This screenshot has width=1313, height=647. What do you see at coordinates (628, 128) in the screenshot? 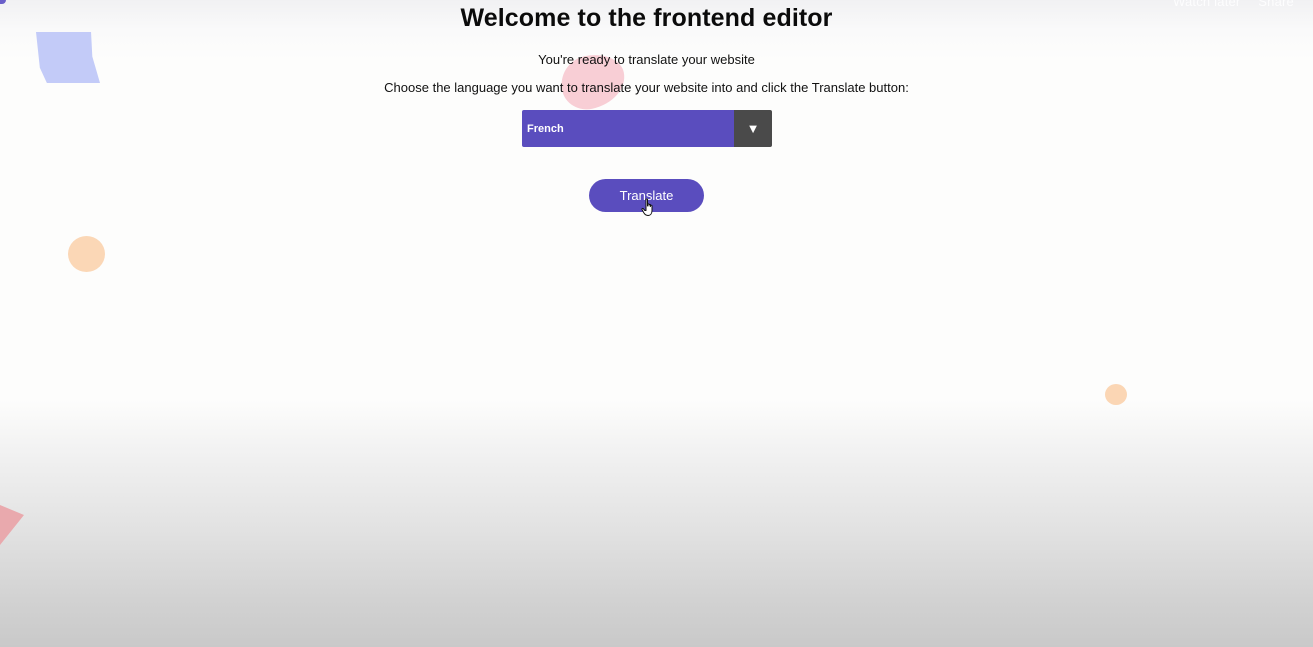
I see `language-select-value: French` at bounding box center [628, 128].